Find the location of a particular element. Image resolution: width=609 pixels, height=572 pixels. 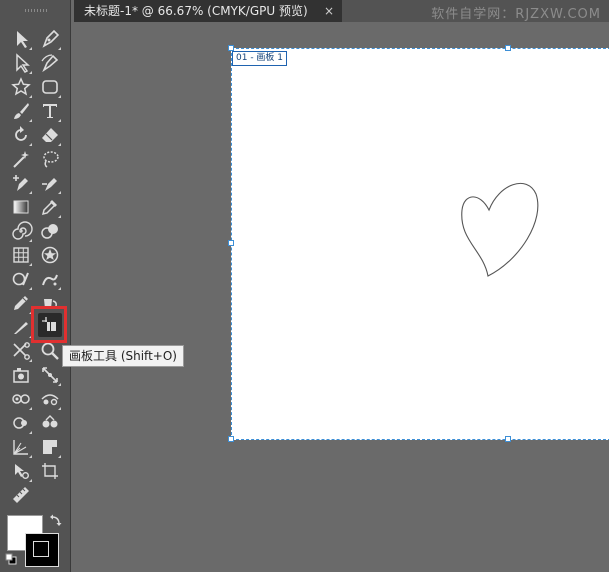

blend-tool is located at coordinates (50, 231).